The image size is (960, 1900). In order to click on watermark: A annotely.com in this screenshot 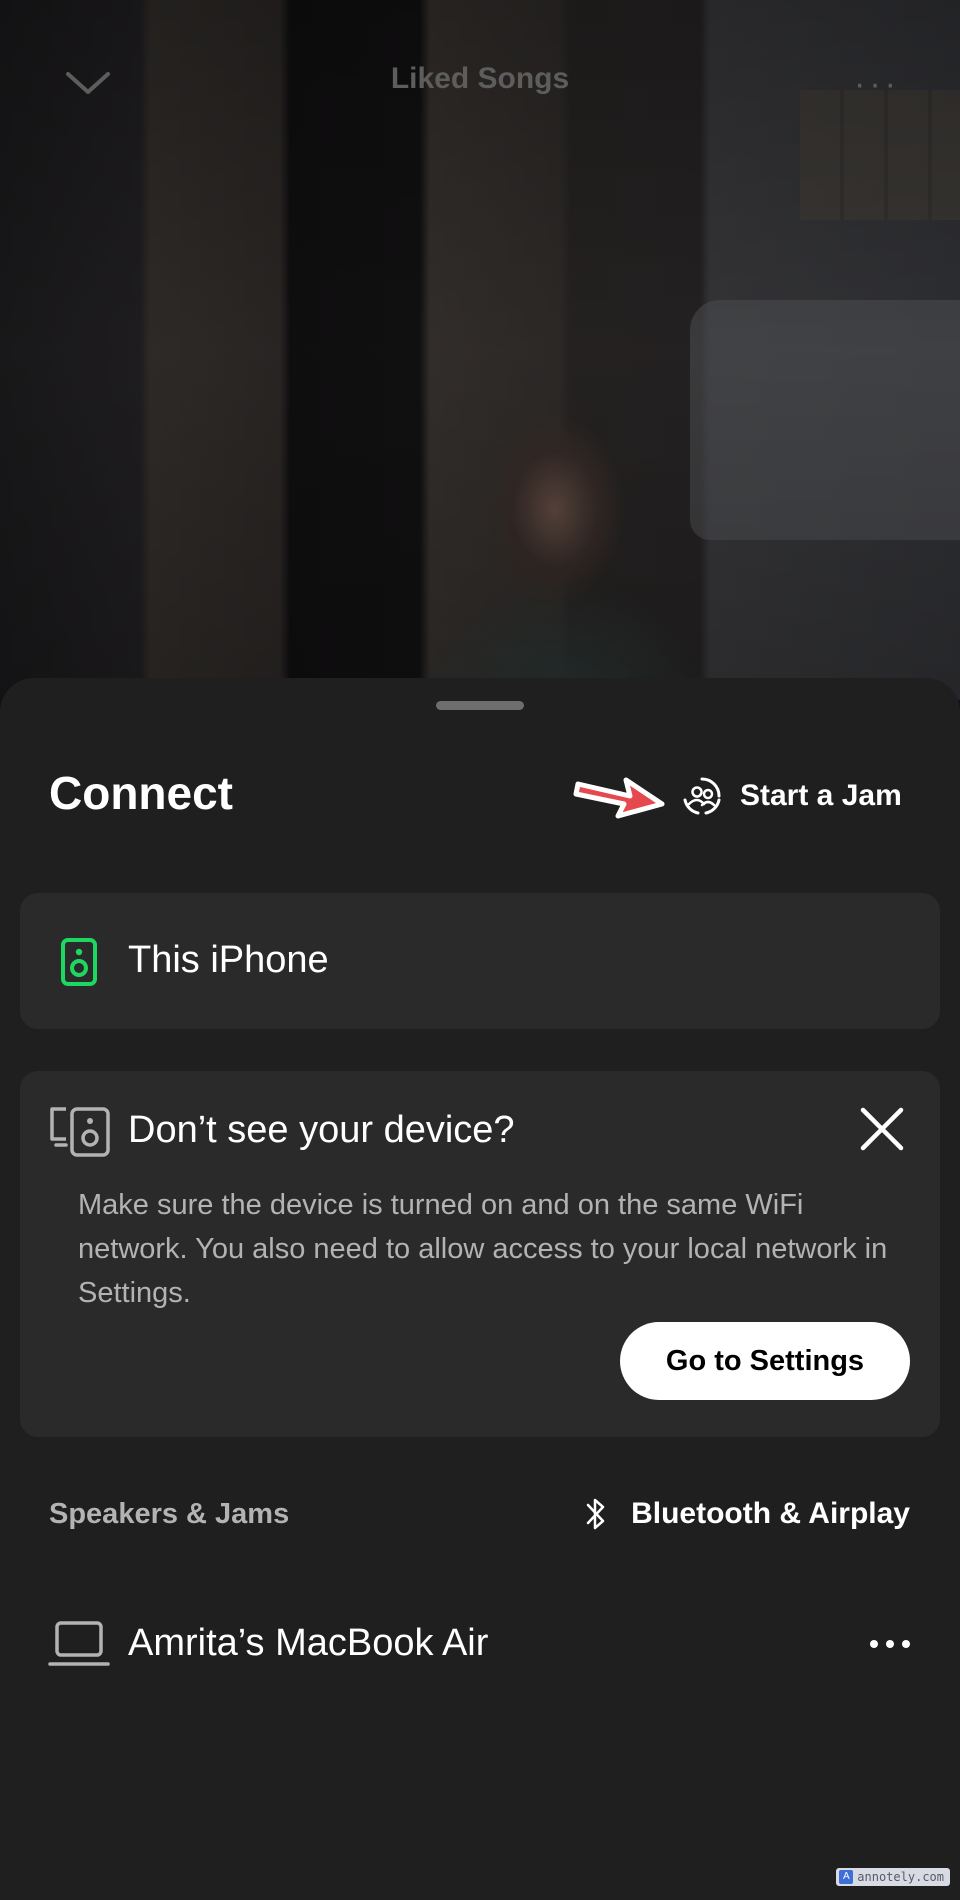, I will do `click(893, 1877)`.